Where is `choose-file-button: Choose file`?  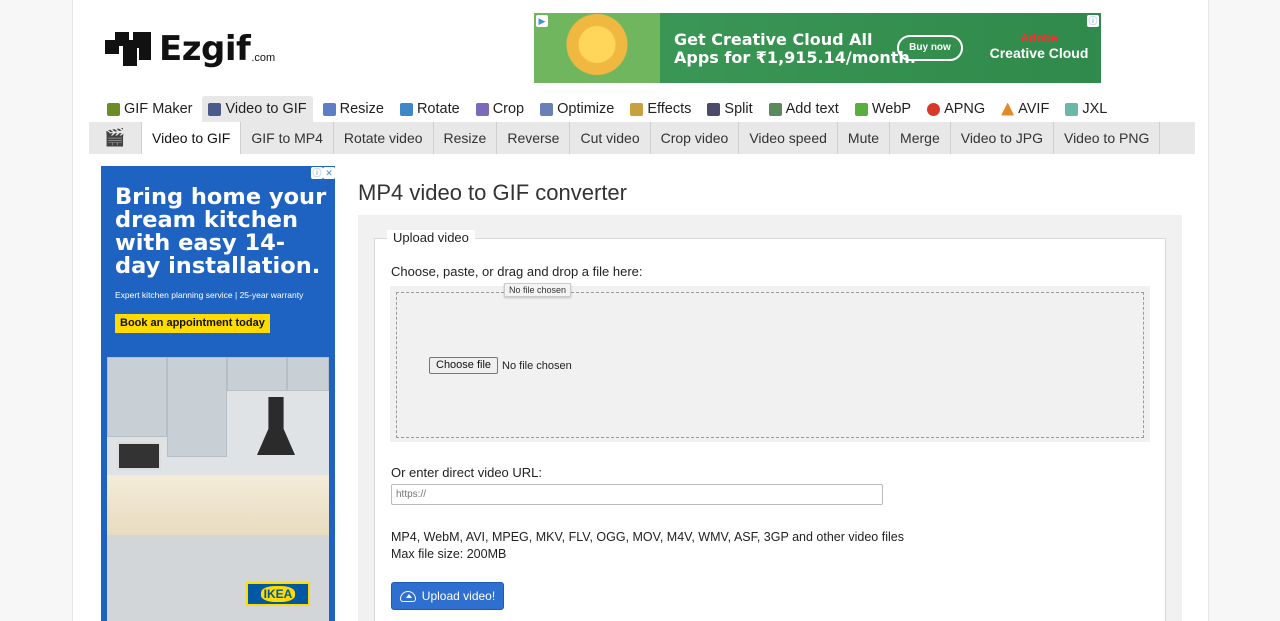 choose-file-button: Choose file is located at coordinates (464, 365).